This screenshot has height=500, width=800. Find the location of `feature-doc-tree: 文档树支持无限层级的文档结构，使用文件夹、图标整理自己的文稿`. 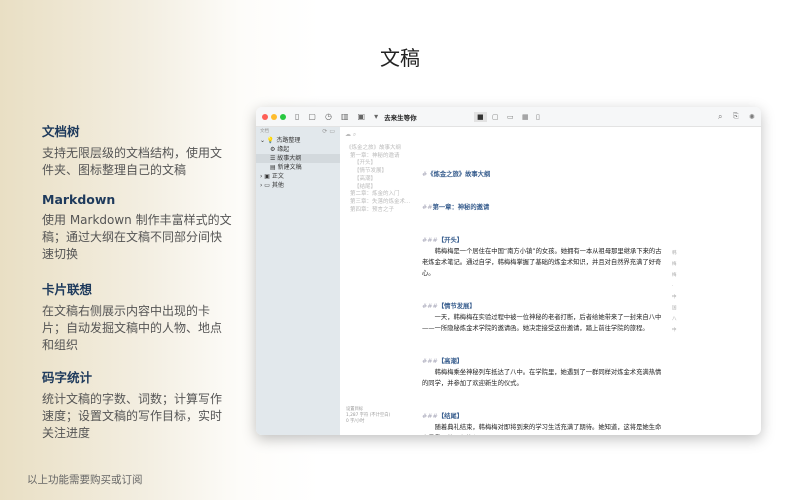

feature-doc-tree: 文档树支持无限层级的文档结构，使用文件夹、图标整理自己的文稿 is located at coordinates (137, 150).